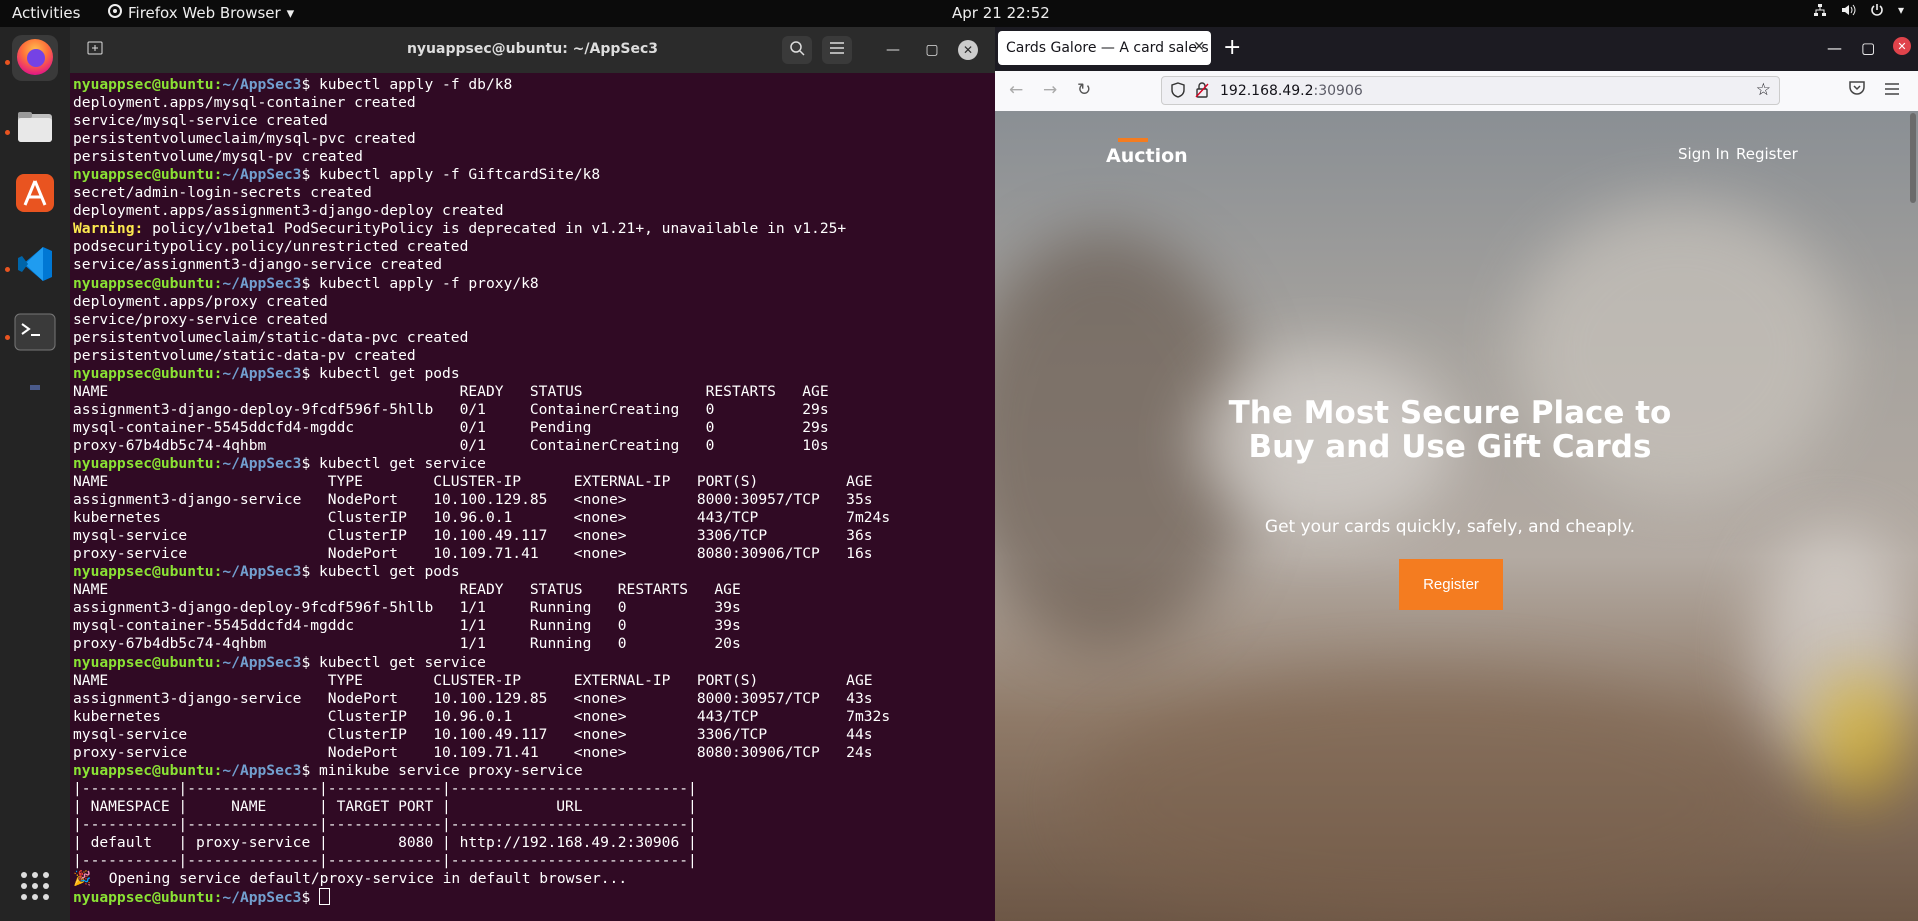 The image size is (1918, 921). What do you see at coordinates (407, 644) in the screenshot?
I see `output-text: proxy-67b4db5c74-4qhbm 1/1 Running 0 20s` at bounding box center [407, 644].